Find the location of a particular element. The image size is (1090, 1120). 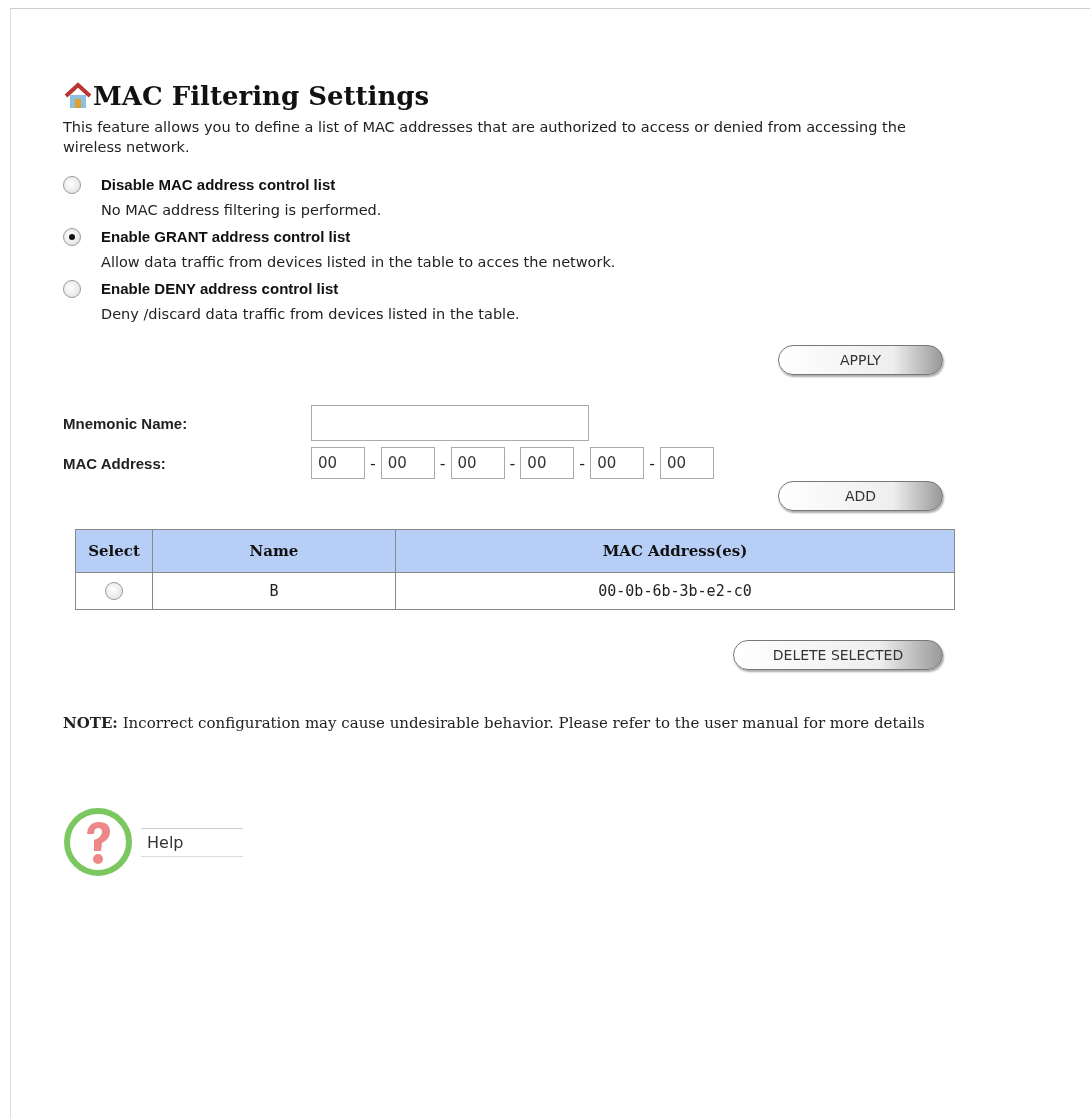

column-header: Name is located at coordinates (274, 551).